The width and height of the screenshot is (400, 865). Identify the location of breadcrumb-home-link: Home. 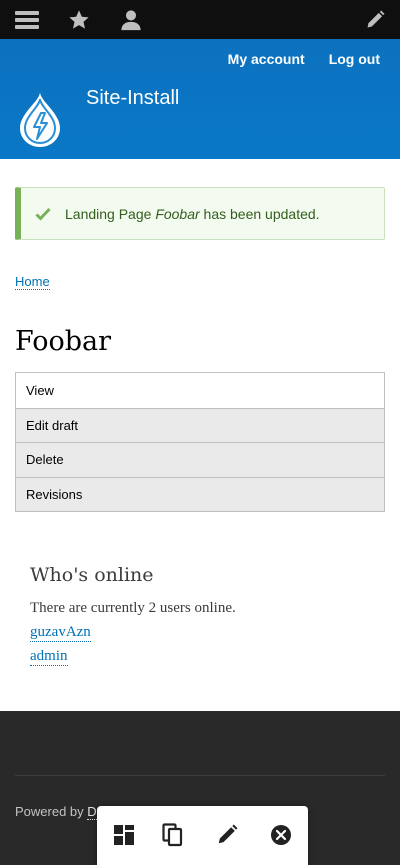
(32, 282).